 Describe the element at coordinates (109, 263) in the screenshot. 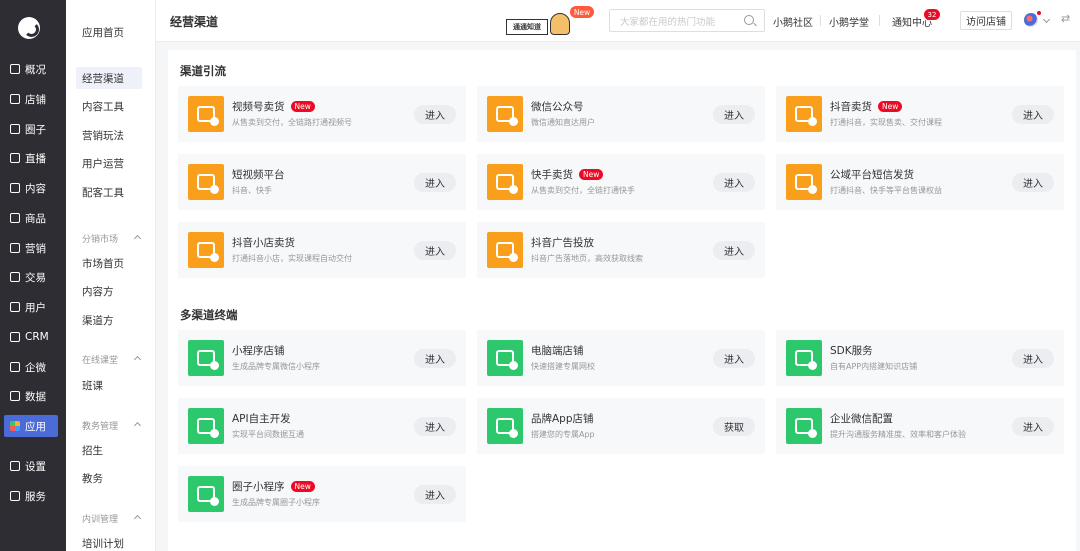

I see `subnav-group-item: 市场首页` at that location.